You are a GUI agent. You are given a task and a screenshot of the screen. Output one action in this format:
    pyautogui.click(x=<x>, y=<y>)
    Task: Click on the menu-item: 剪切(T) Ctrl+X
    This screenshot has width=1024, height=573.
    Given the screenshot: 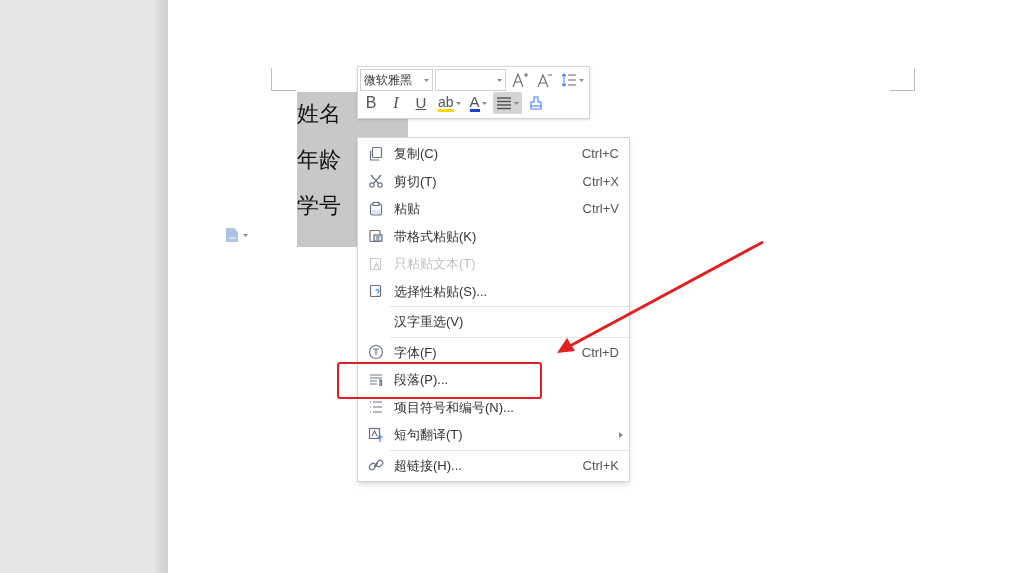 What is the action you would take?
    pyautogui.click(x=493, y=181)
    